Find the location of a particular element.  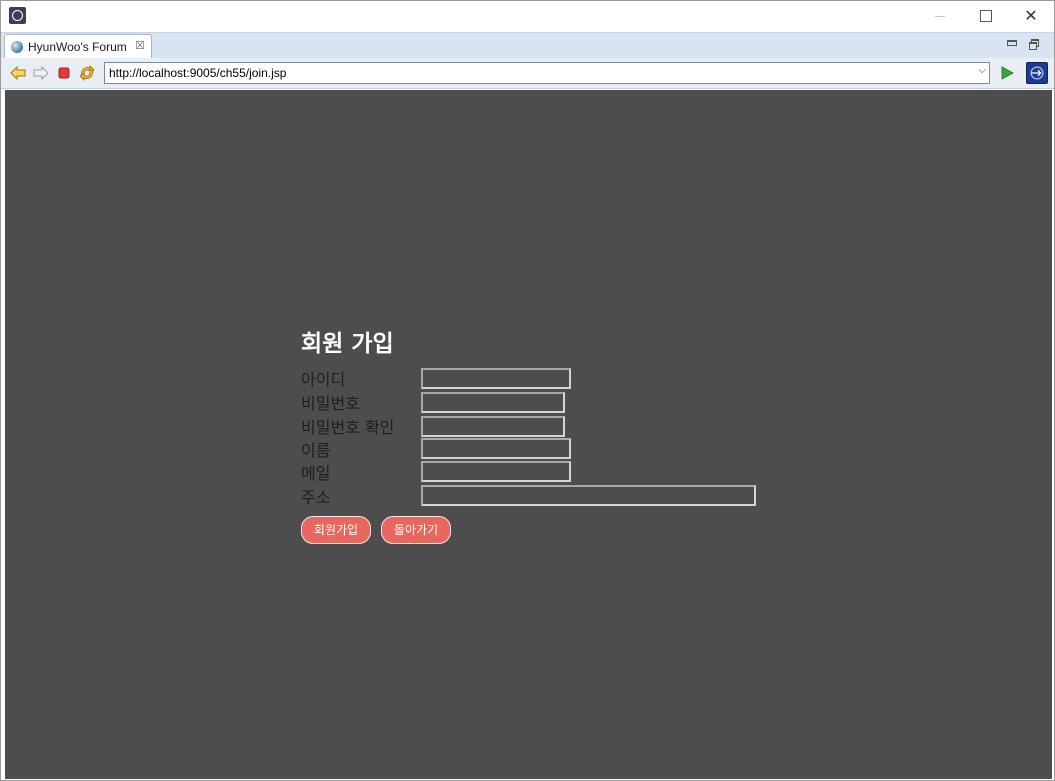

tab-close-icon: ☒ is located at coordinates (140, 45).